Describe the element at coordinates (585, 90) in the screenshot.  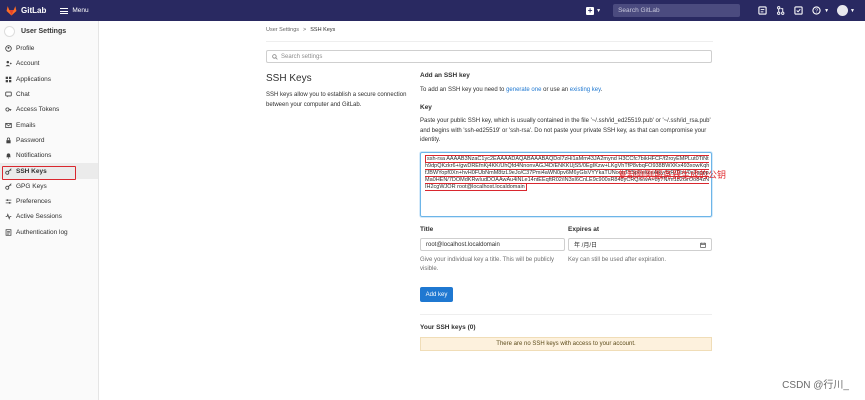
I see `existing-key-link: existing key` at that location.